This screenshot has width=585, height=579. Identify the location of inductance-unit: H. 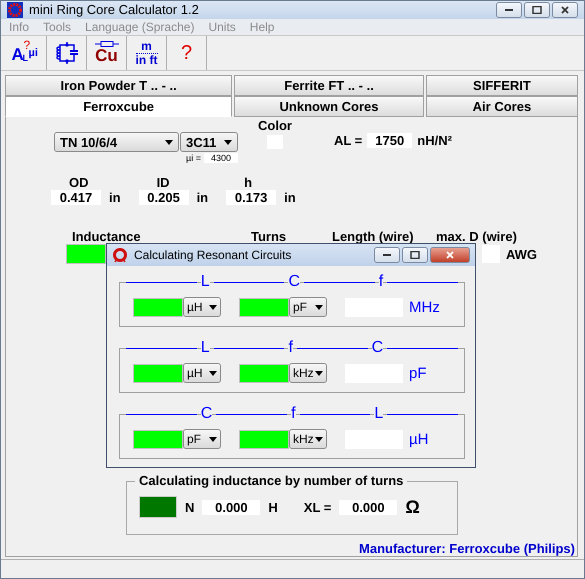
(273, 507).